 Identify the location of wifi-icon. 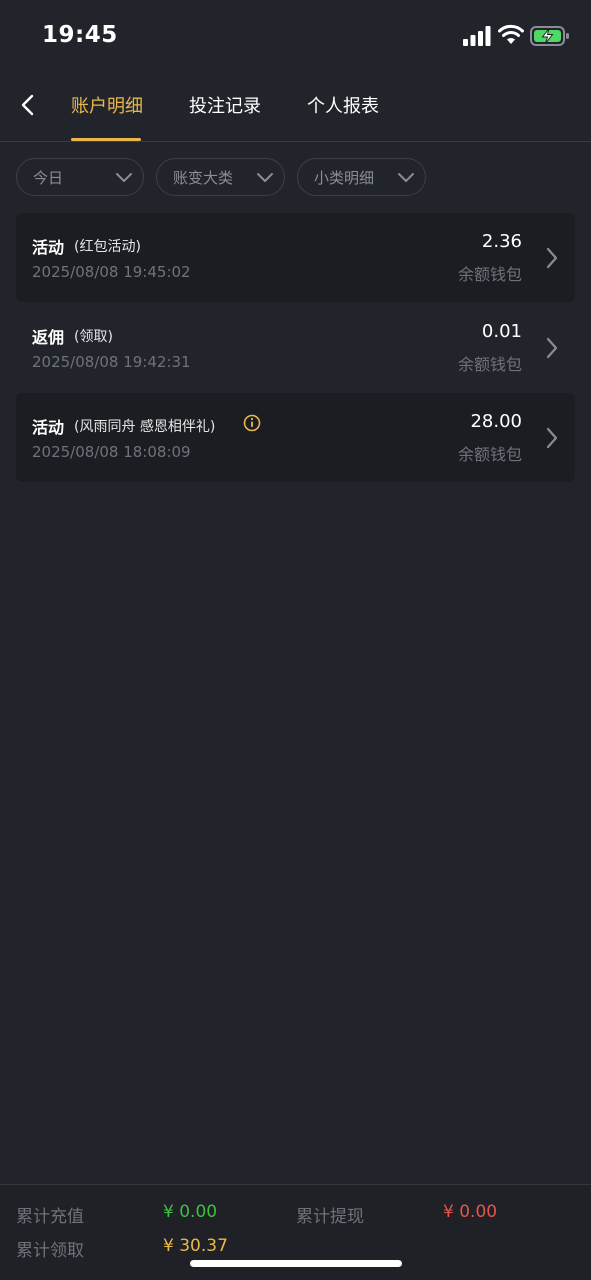
(511, 34).